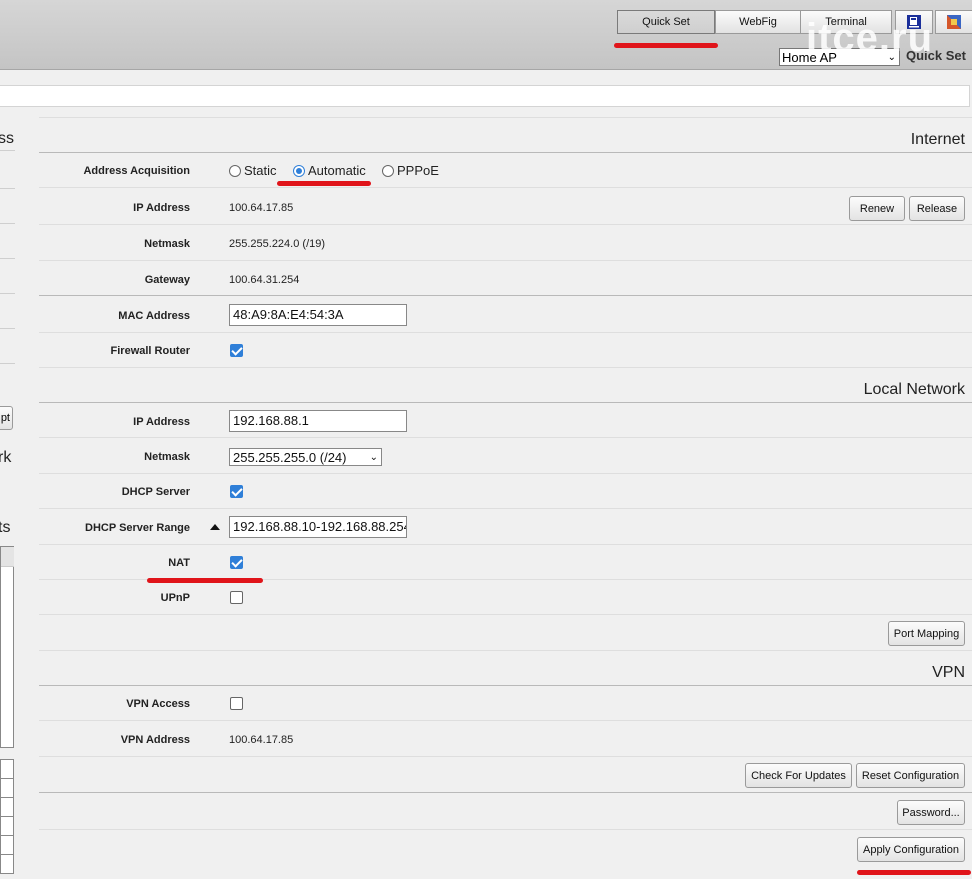 The image size is (972, 879). I want to click on address-acquisition-label: Address Acquisition, so click(136, 171).